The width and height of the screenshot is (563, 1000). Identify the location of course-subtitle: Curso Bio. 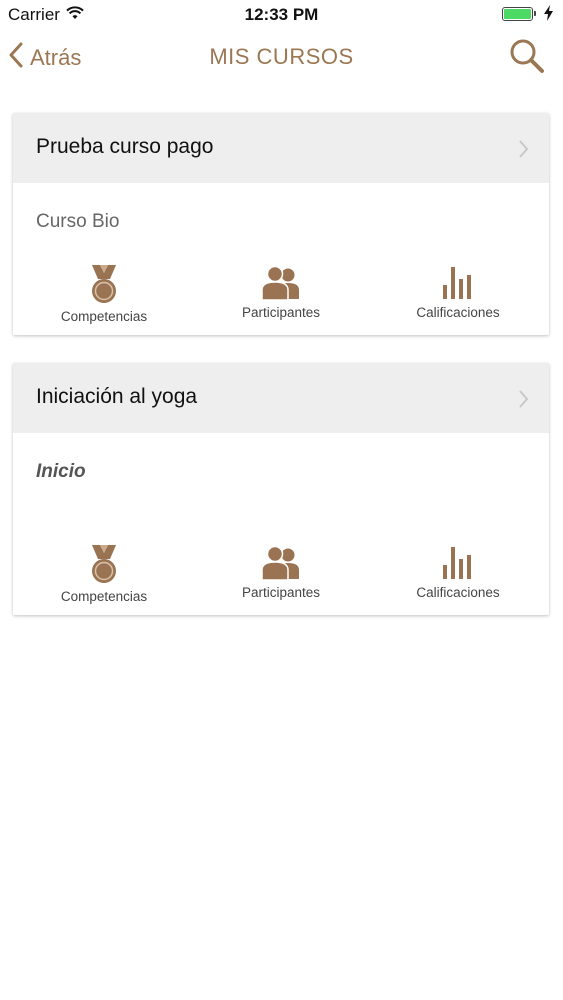
(78, 221).